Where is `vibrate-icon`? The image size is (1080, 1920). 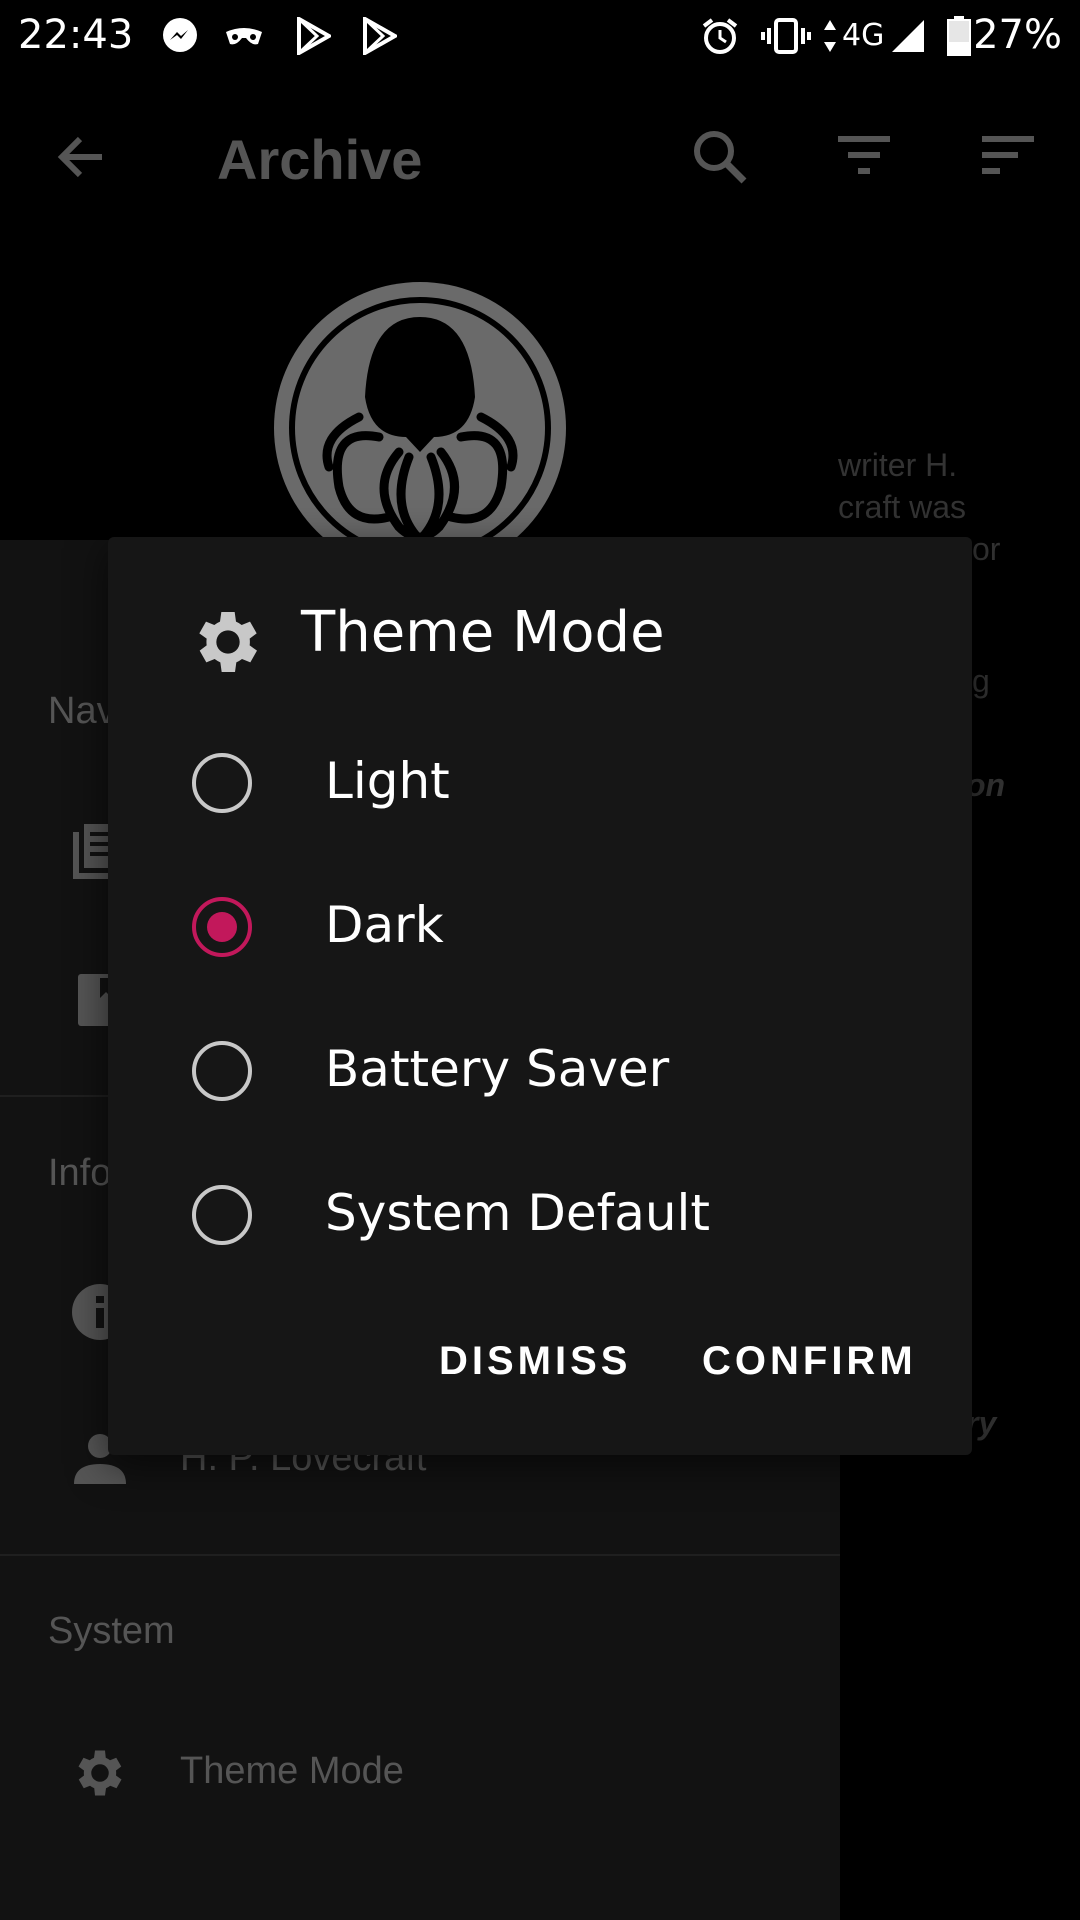 vibrate-icon is located at coordinates (786, 36).